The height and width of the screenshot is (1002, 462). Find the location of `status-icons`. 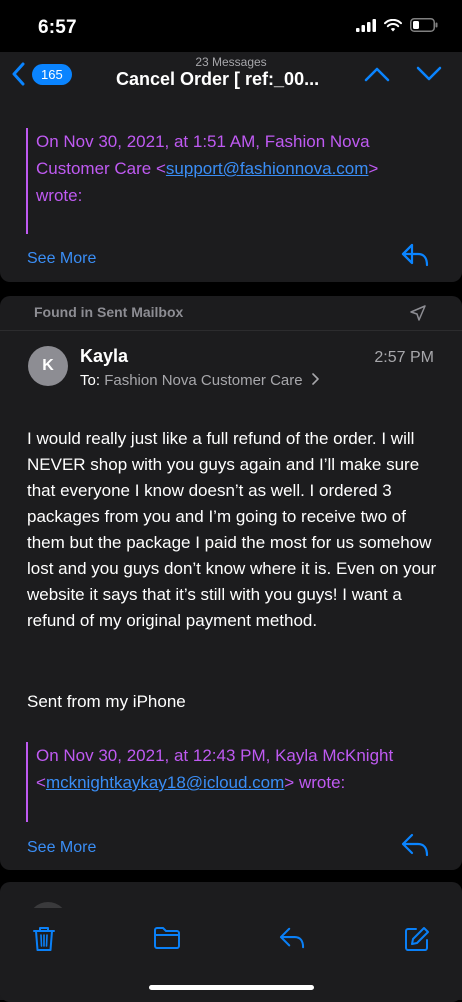

status-icons is located at coordinates (397, 25).